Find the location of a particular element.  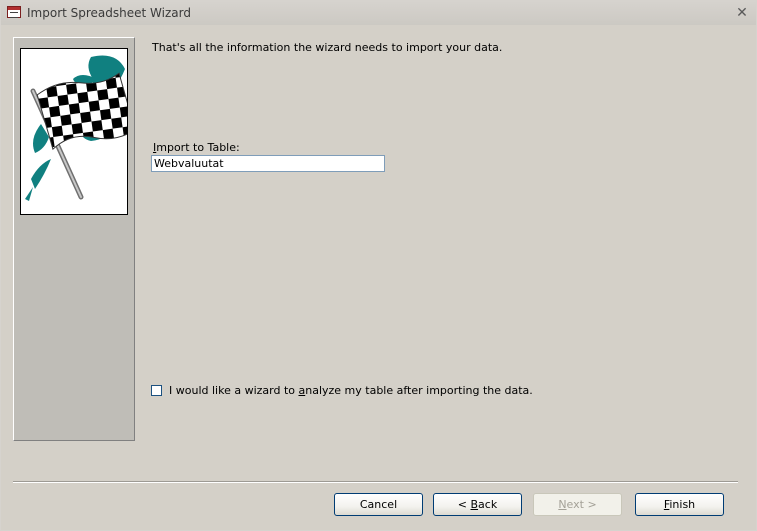

next-label-rest: ext > is located at coordinates (581, 504).